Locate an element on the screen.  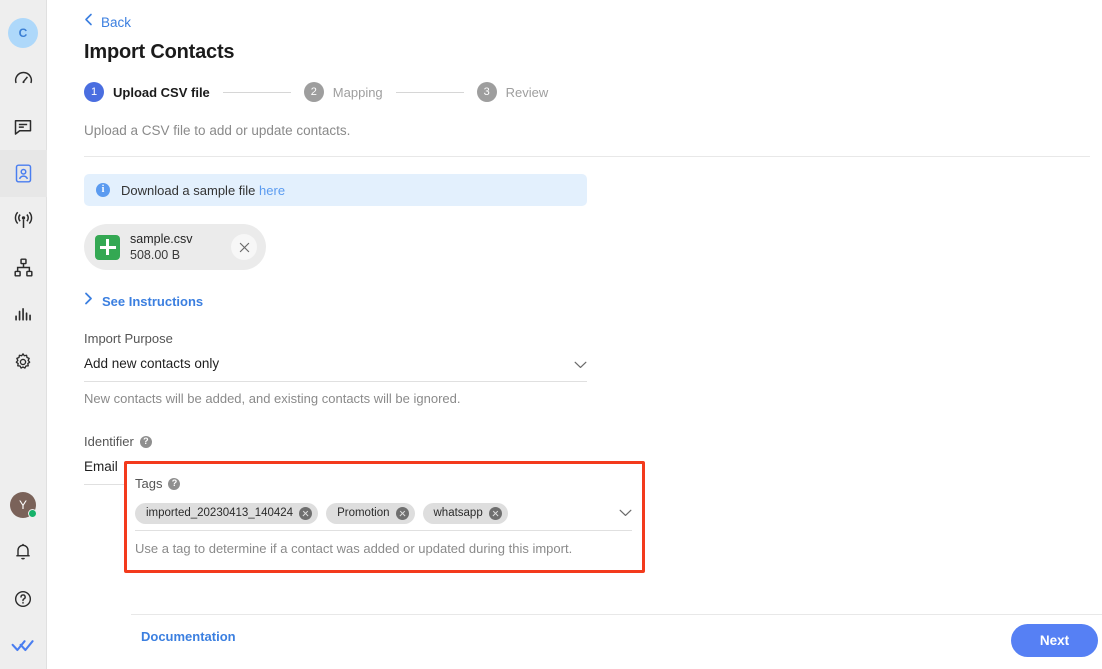
uploaded-file-meta: sample.csv 508.00 B is located at coordinates (175, 247).